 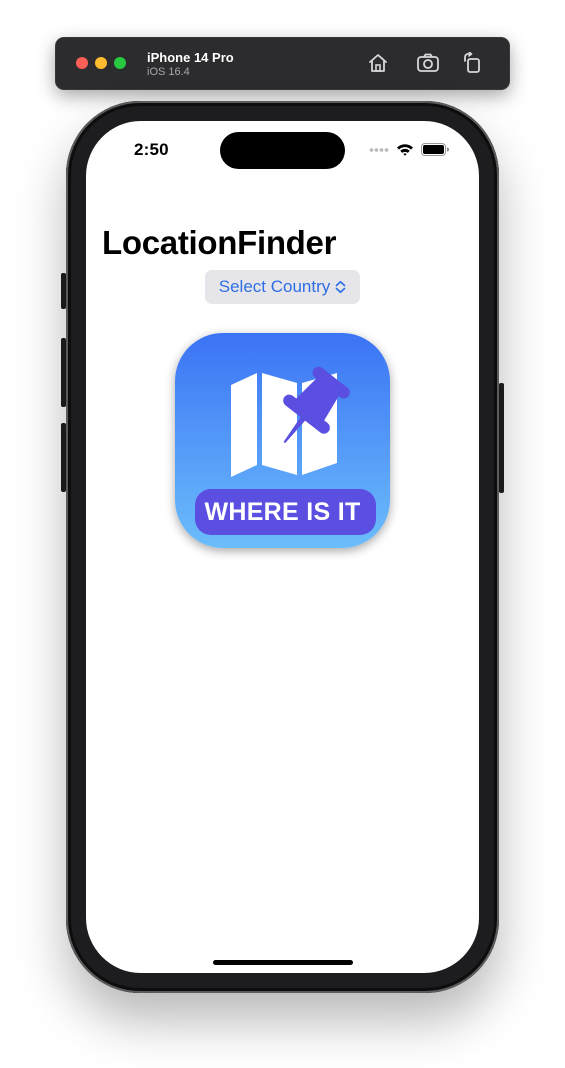 I want to click on home-icon, so click(x=378, y=63).